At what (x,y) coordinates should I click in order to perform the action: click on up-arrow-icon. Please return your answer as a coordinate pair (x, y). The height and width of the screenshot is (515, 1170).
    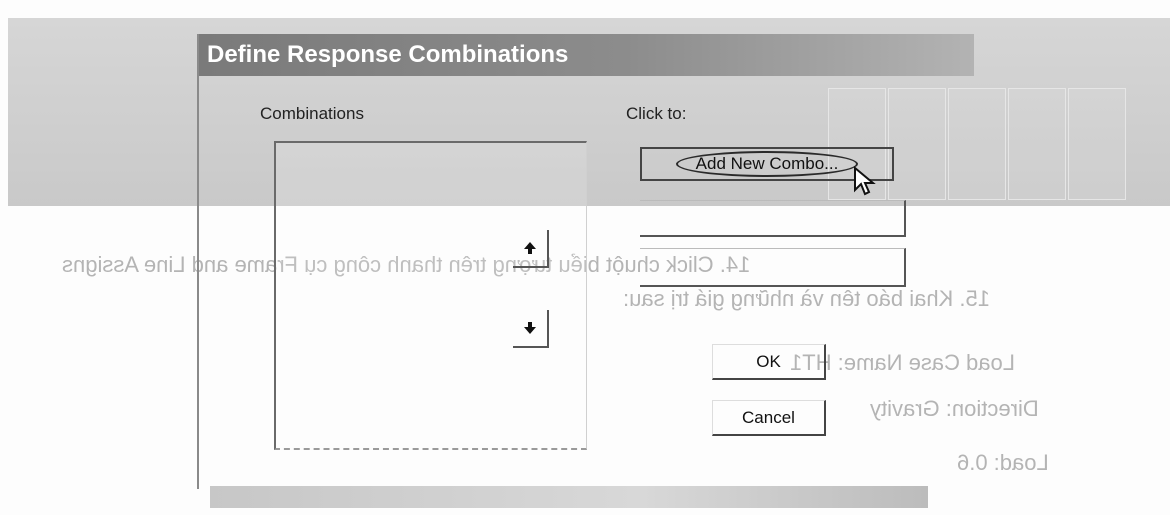
    Looking at the image, I should click on (530, 248).